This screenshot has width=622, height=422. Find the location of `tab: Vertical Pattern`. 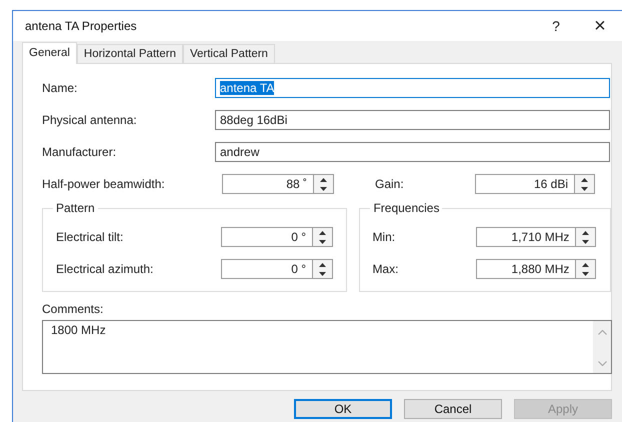

tab: Vertical Pattern is located at coordinates (228, 53).